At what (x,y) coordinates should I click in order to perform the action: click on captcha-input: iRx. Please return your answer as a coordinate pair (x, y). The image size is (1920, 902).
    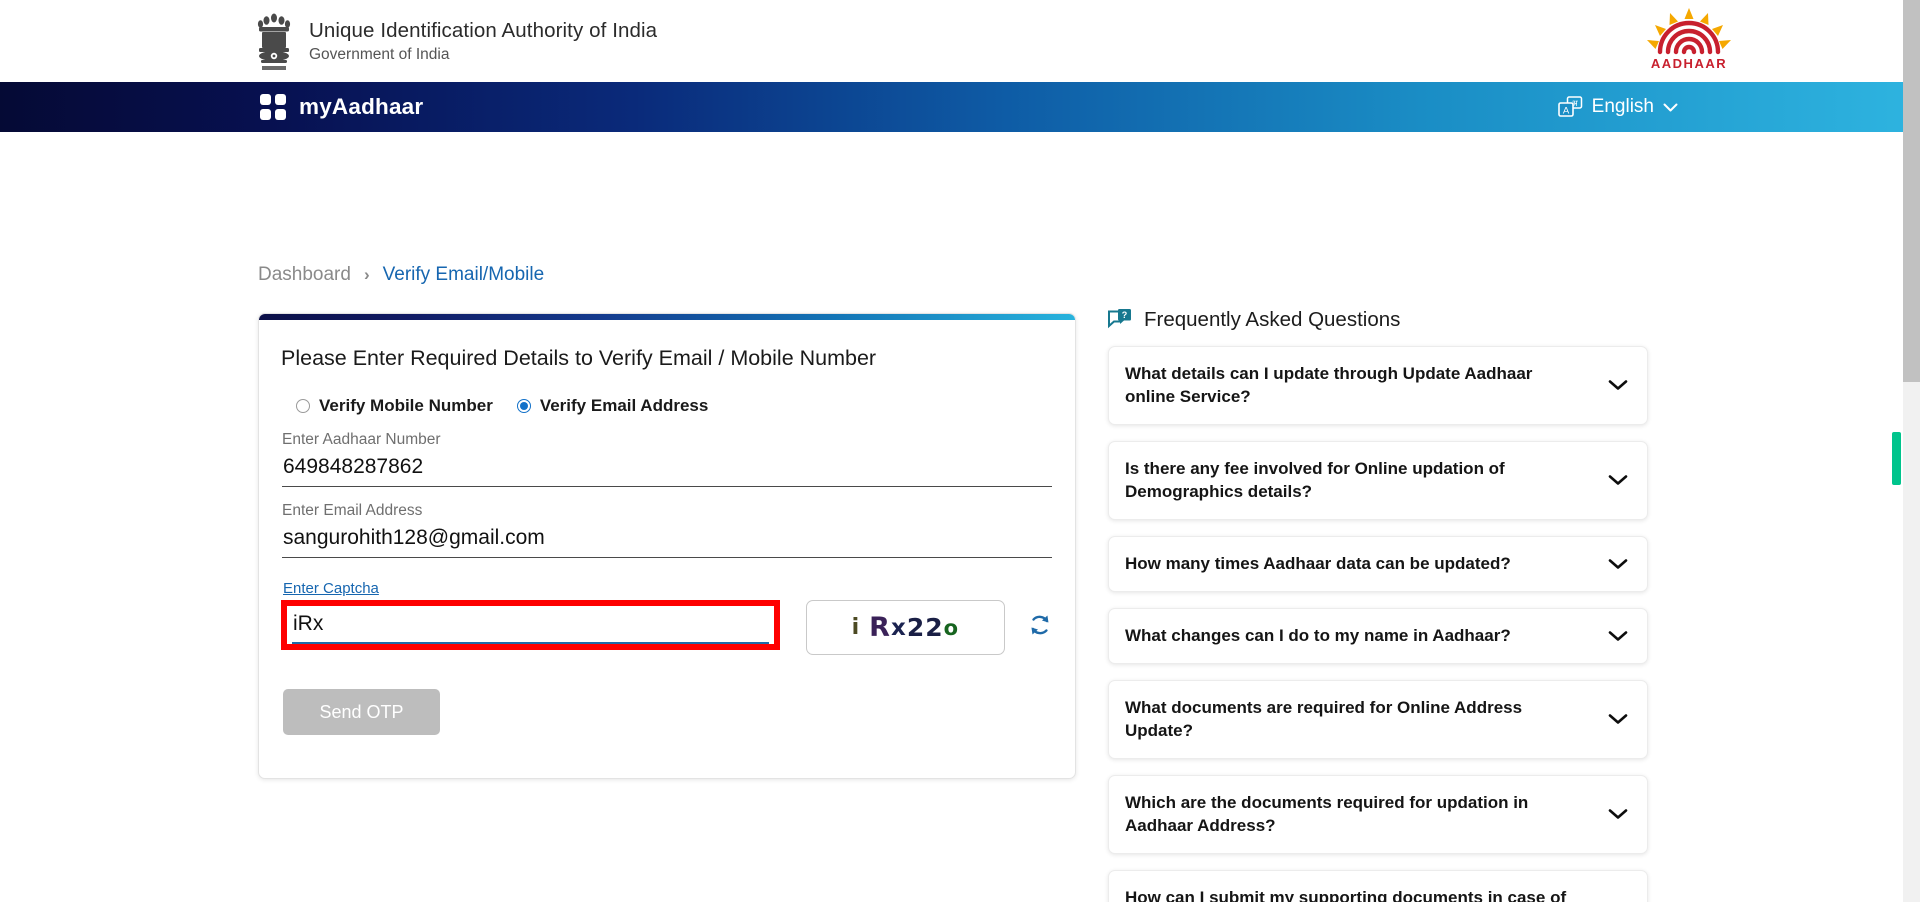
    Looking at the image, I should click on (530, 626).